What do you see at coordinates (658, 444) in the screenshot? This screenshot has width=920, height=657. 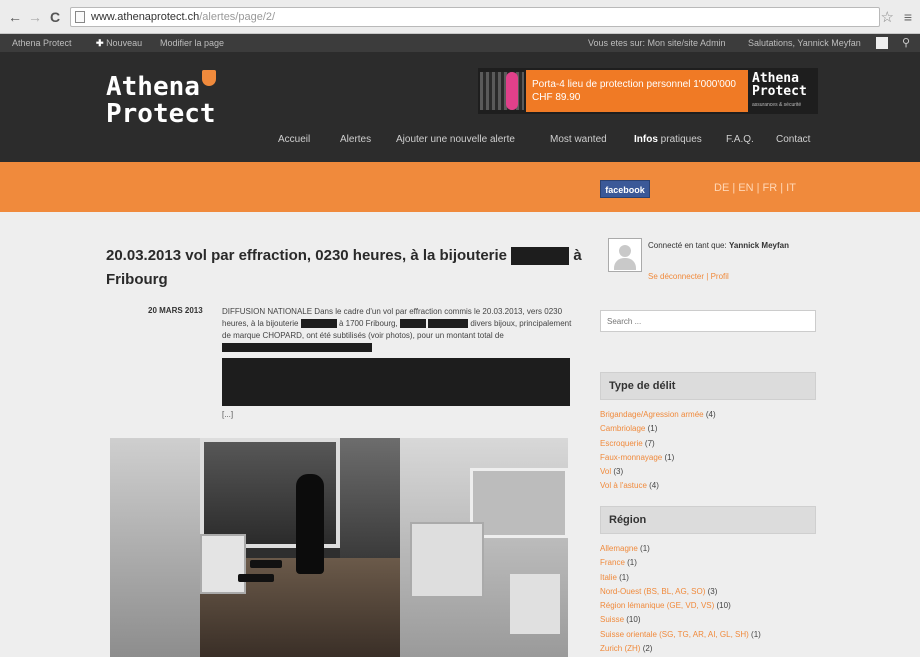 I see `list-item: Escroquerie (7)` at bounding box center [658, 444].